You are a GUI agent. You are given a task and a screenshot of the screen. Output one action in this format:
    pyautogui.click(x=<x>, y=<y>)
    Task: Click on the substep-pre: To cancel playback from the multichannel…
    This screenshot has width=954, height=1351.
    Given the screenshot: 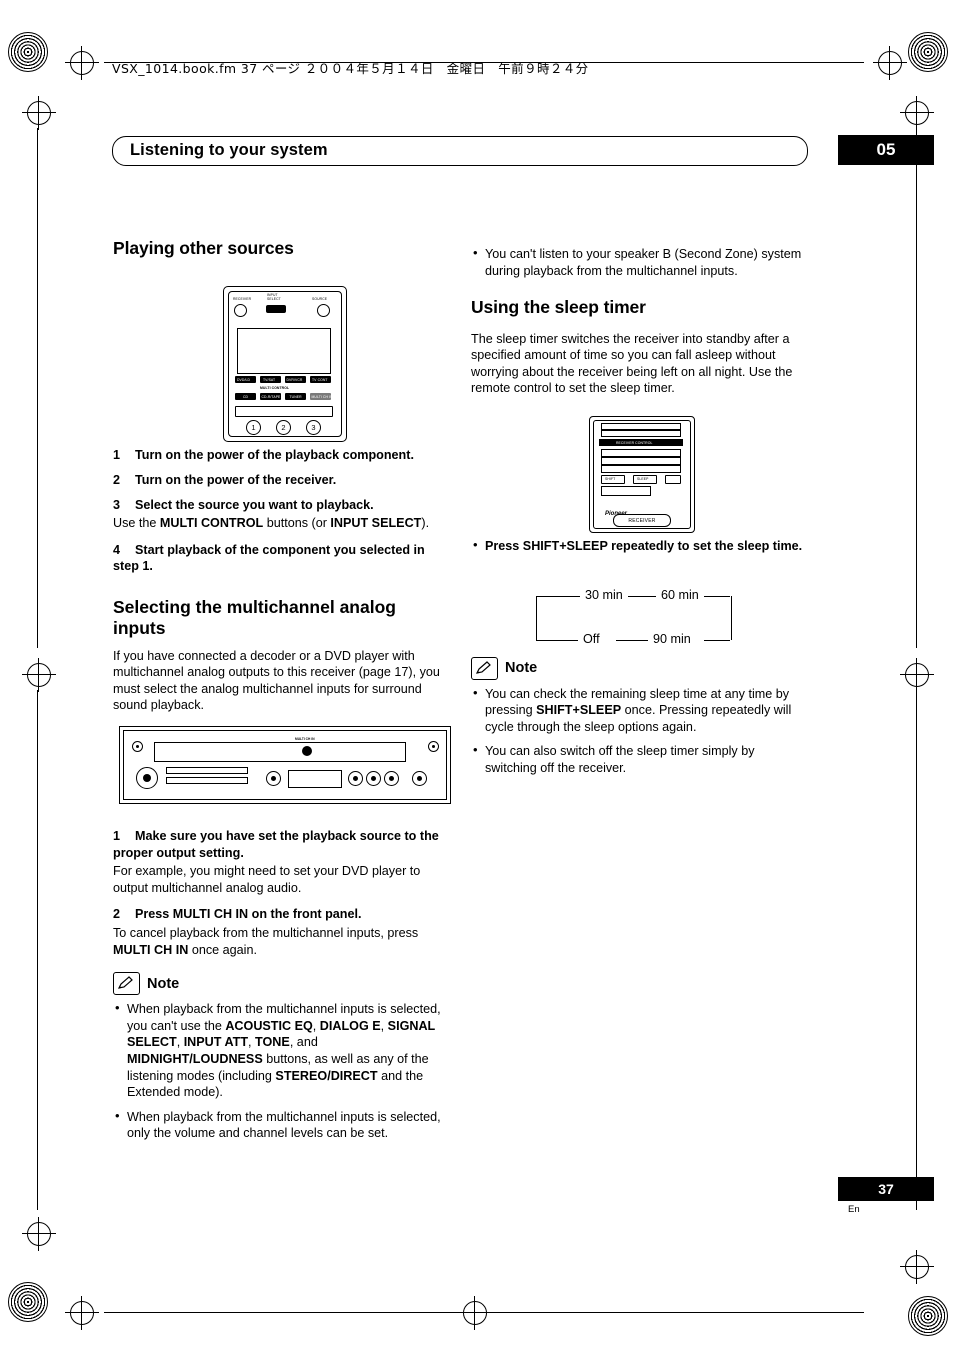 What is the action you would take?
    pyautogui.click(x=266, y=932)
    